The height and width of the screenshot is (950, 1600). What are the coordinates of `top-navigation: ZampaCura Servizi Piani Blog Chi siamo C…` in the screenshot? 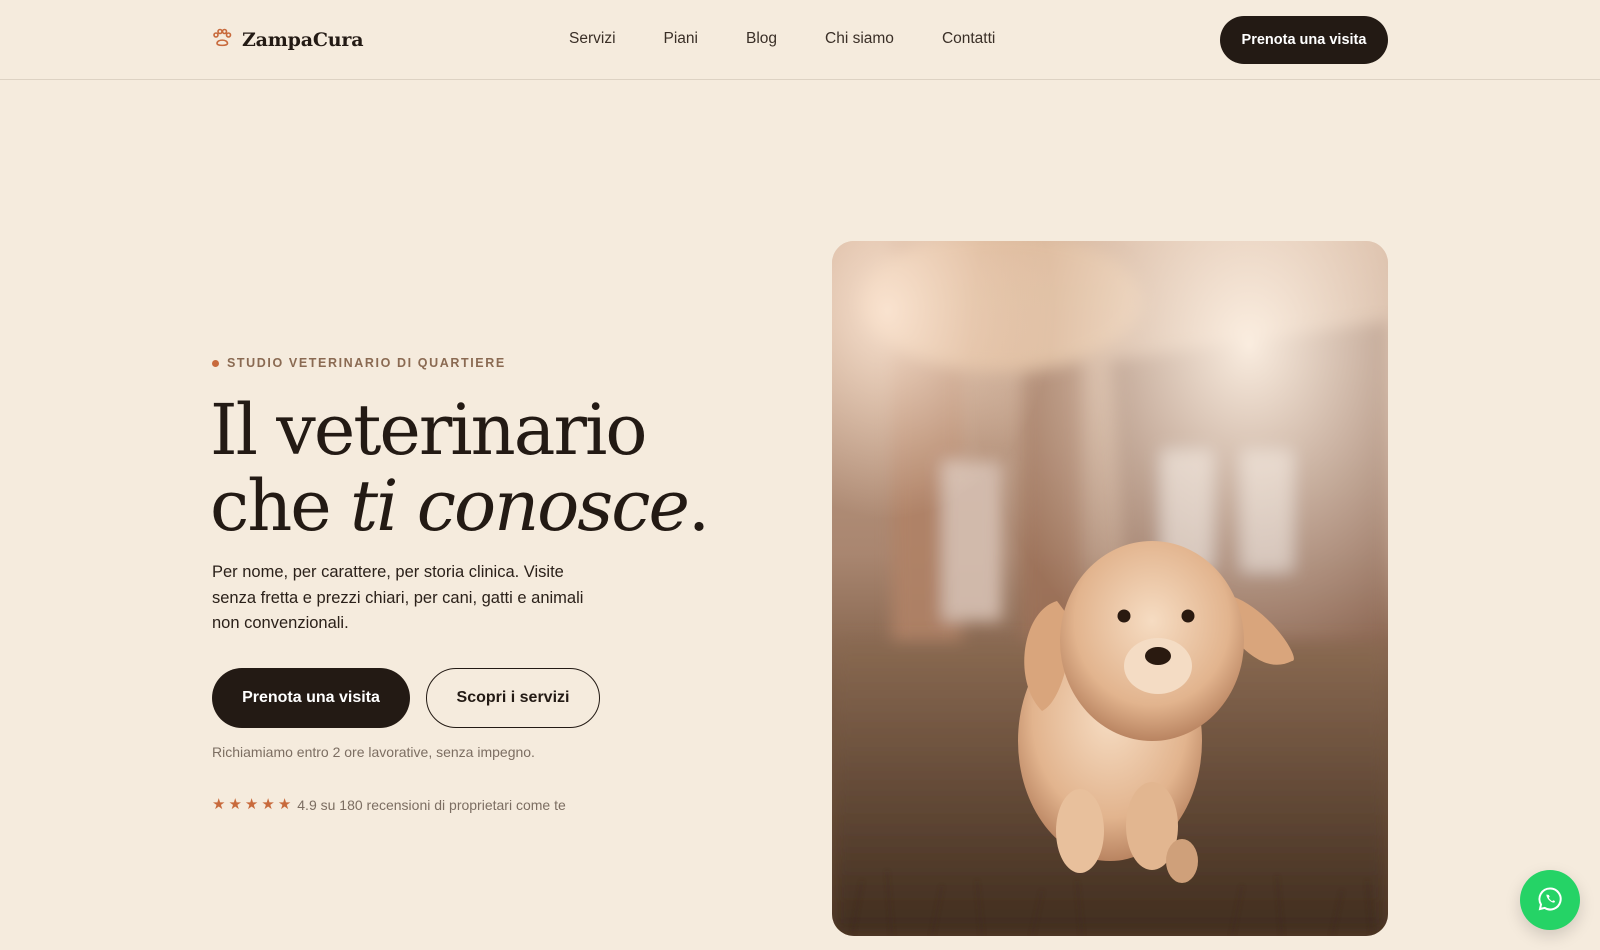 It's located at (800, 40).